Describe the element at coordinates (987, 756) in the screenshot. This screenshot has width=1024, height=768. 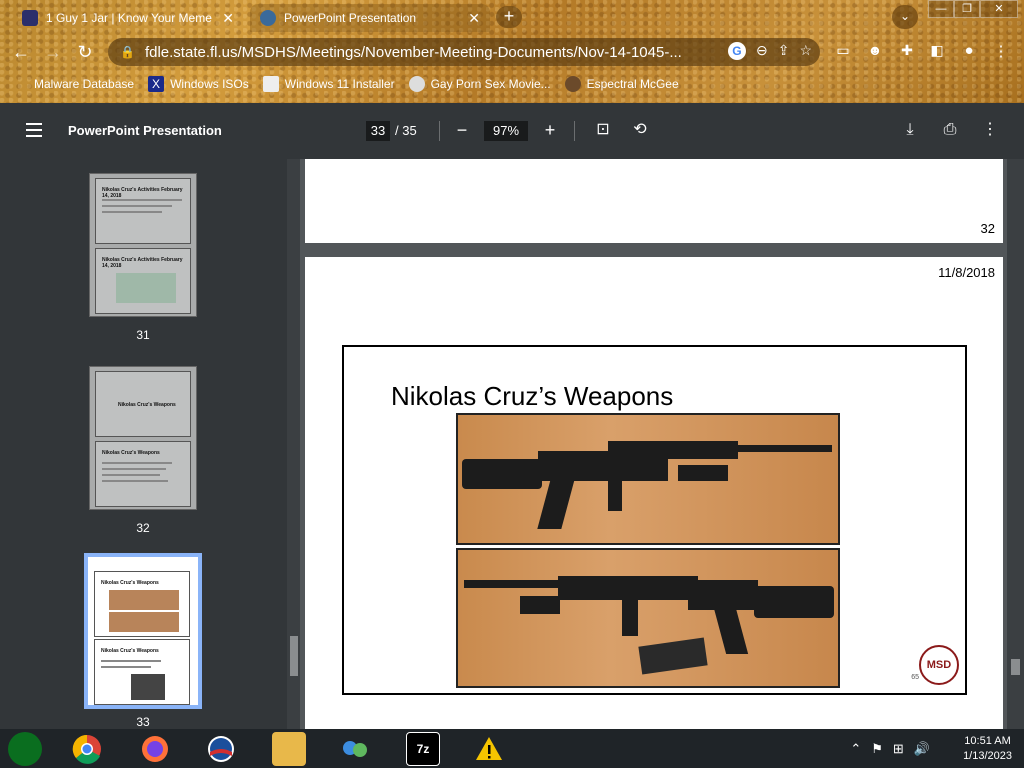
I see `clock-date: 1/13/2023` at that location.